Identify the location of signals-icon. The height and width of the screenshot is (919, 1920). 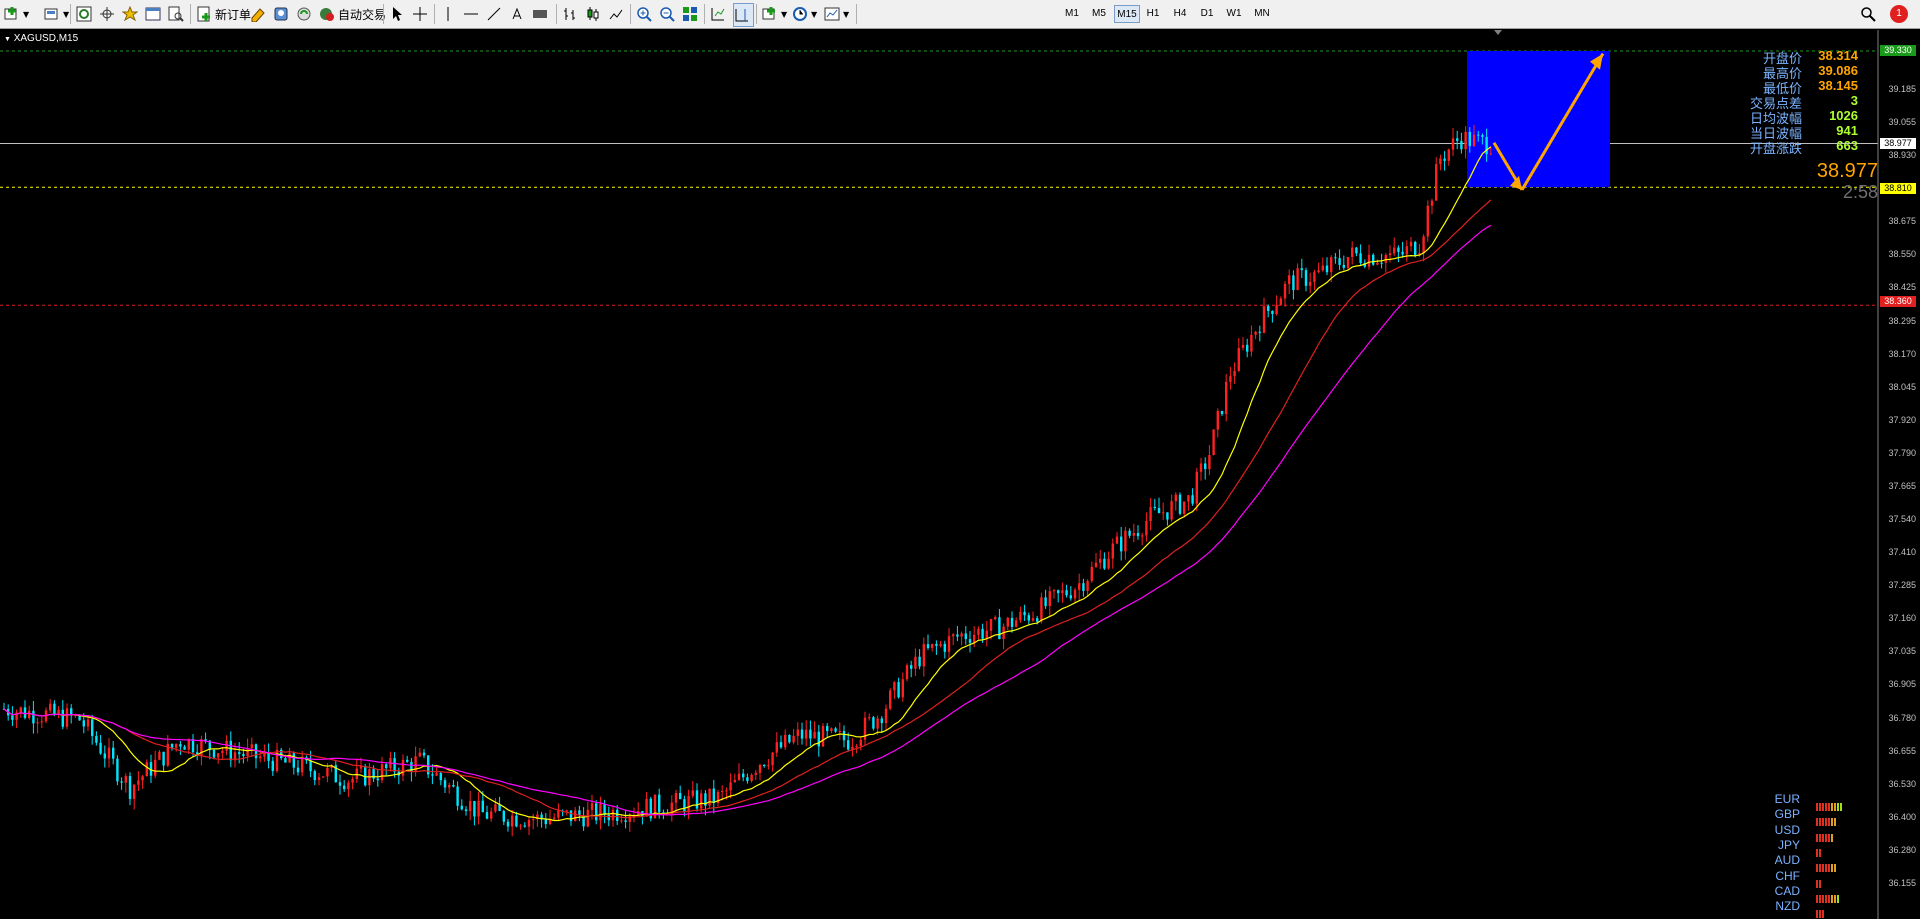
(304, 14).